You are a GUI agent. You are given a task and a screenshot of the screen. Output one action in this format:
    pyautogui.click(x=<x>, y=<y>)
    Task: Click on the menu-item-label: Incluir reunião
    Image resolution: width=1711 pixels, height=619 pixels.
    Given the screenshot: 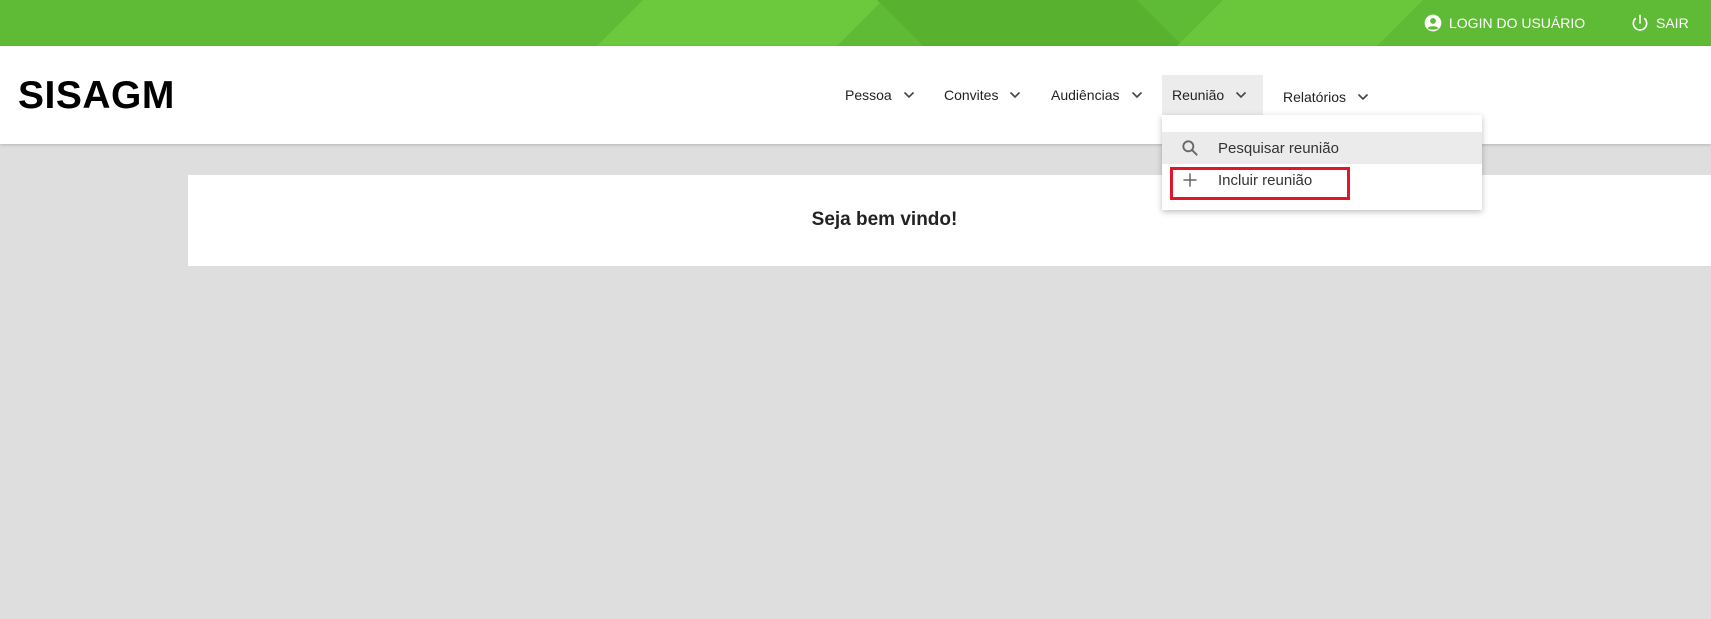 What is the action you would take?
    pyautogui.click(x=1265, y=180)
    